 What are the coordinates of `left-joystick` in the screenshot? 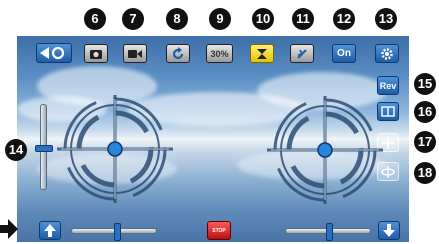 It's located at (115, 149).